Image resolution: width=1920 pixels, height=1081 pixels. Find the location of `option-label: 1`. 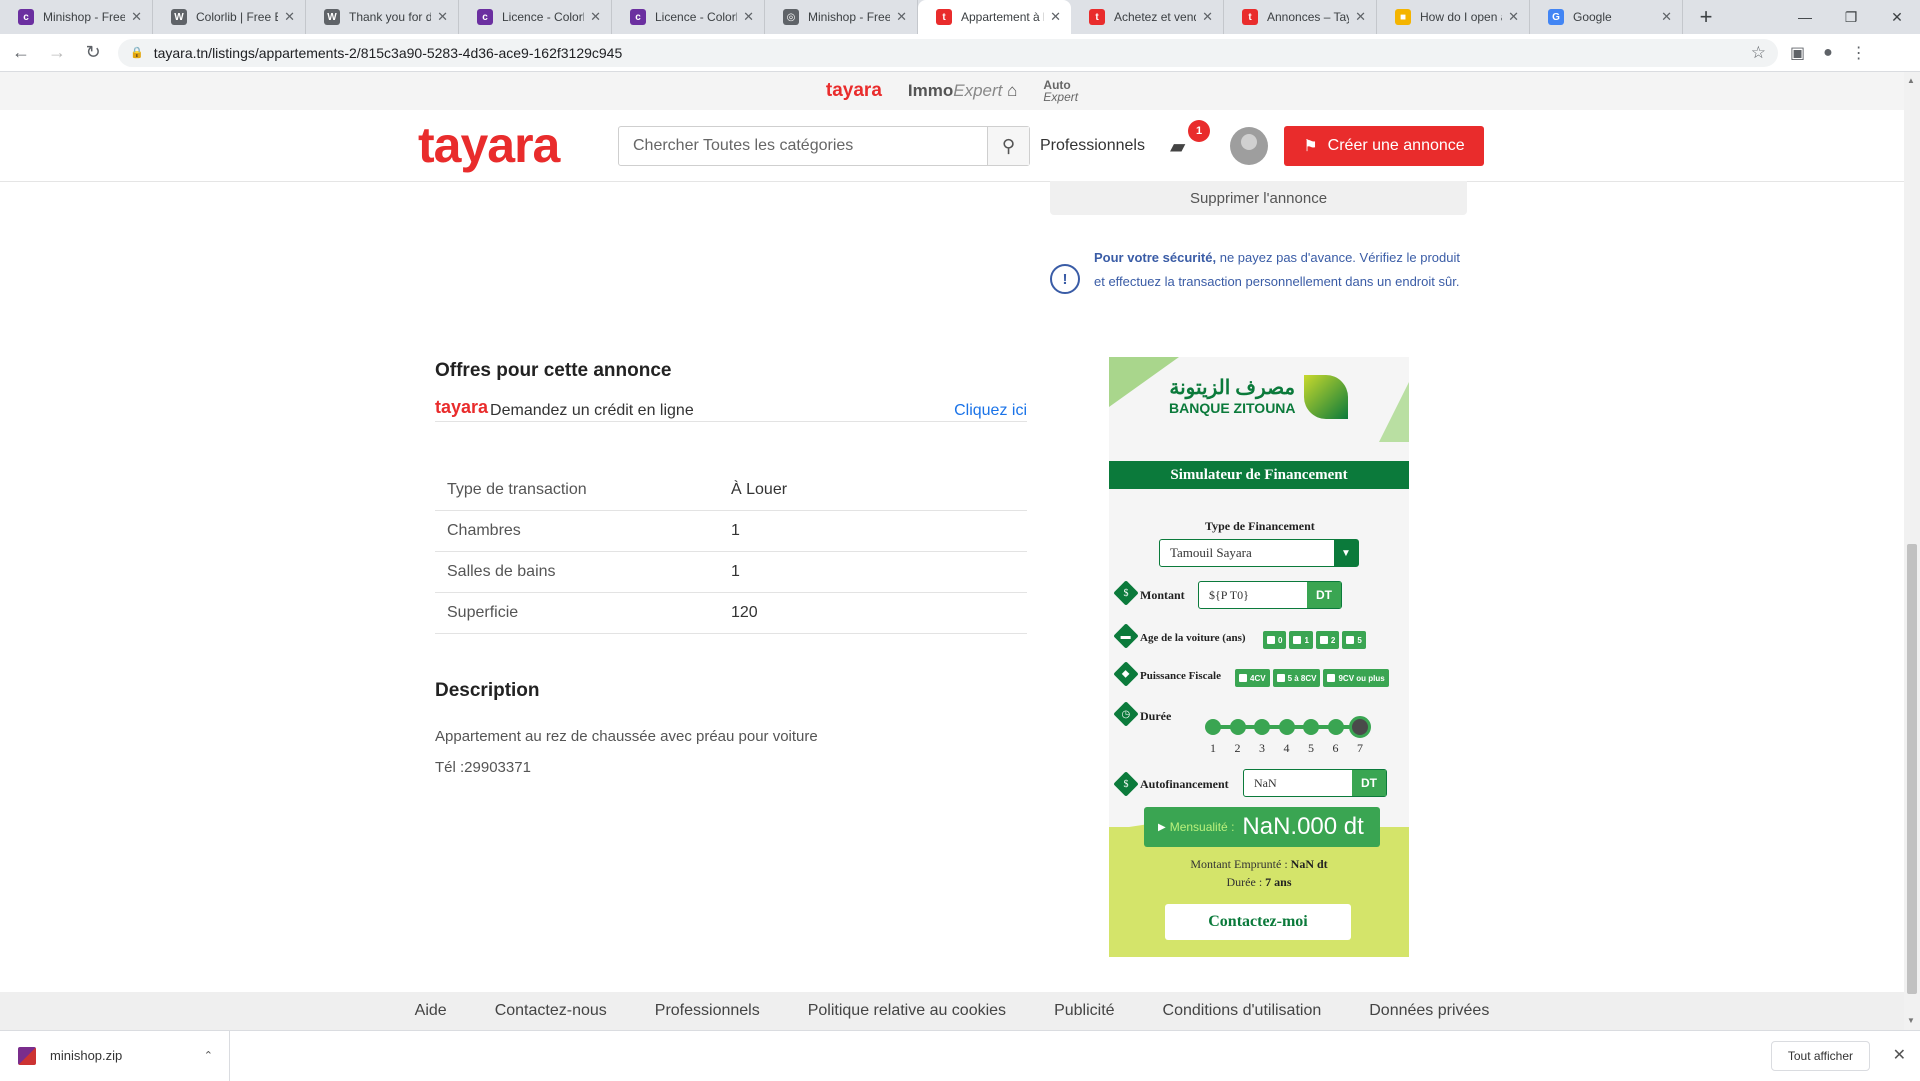

option-label: 1 is located at coordinates (1306, 640).